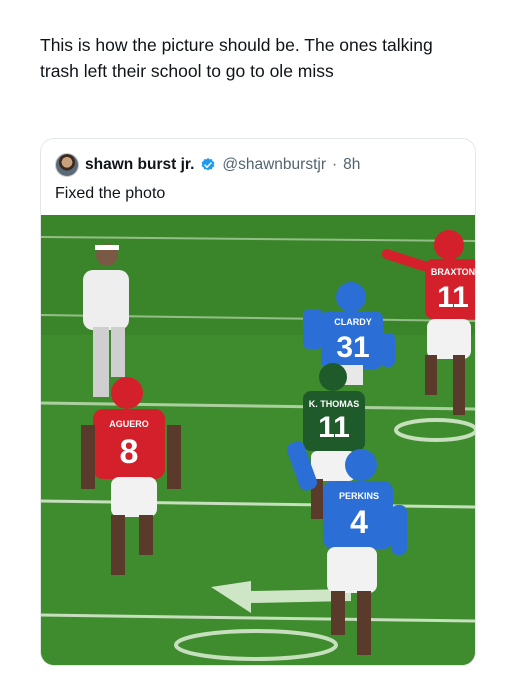 Image resolution: width=512 pixels, height=683 pixels. Describe the element at coordinates (453, 272) in the screenshot. I see `player-name-braxton: BRAXTON` at that location.